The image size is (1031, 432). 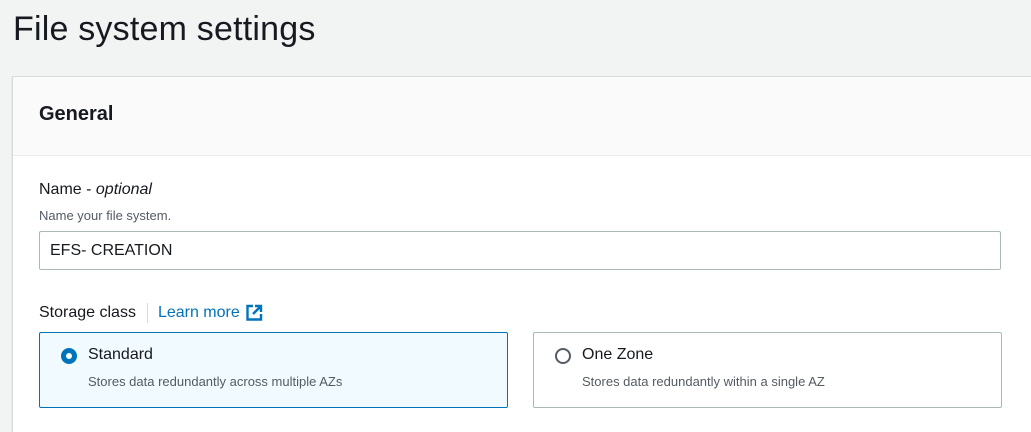 I want to click on learn-more-link: Learn more, so click(x=210, y=313).